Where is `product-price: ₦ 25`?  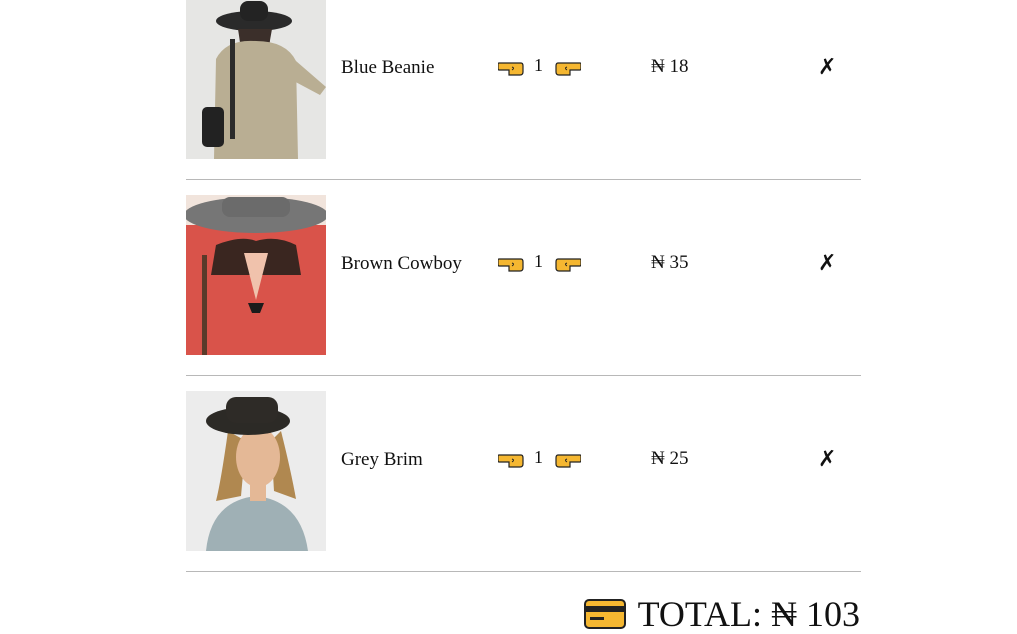 product-price: ₦ 25 is located at coordinates (670, 458).